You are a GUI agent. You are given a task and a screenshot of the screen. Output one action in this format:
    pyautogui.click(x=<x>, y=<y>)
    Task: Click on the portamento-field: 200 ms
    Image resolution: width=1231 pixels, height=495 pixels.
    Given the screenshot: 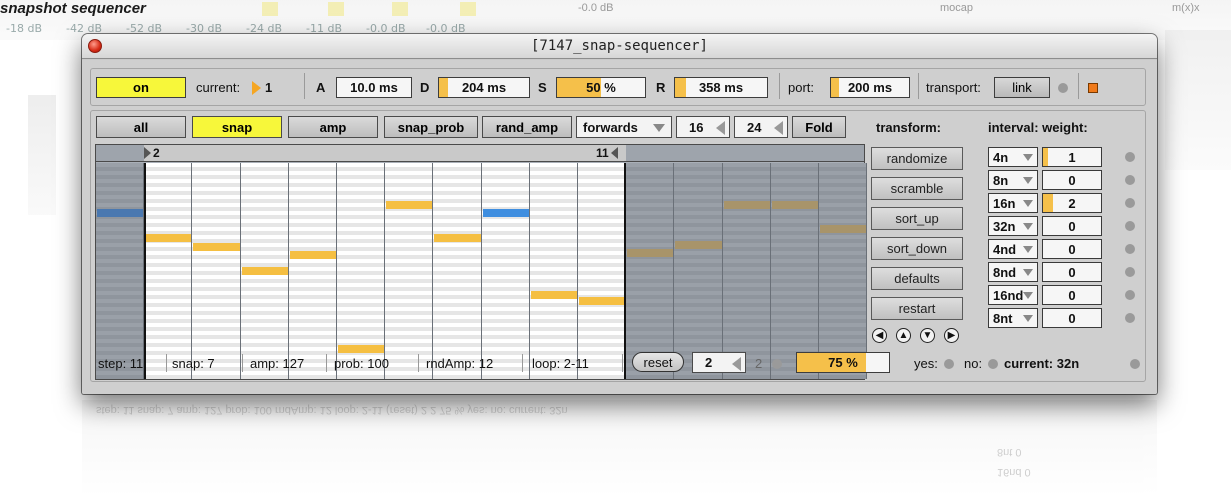 What is the action you would take?
    pyautogui.click(x=870, y=87)
    